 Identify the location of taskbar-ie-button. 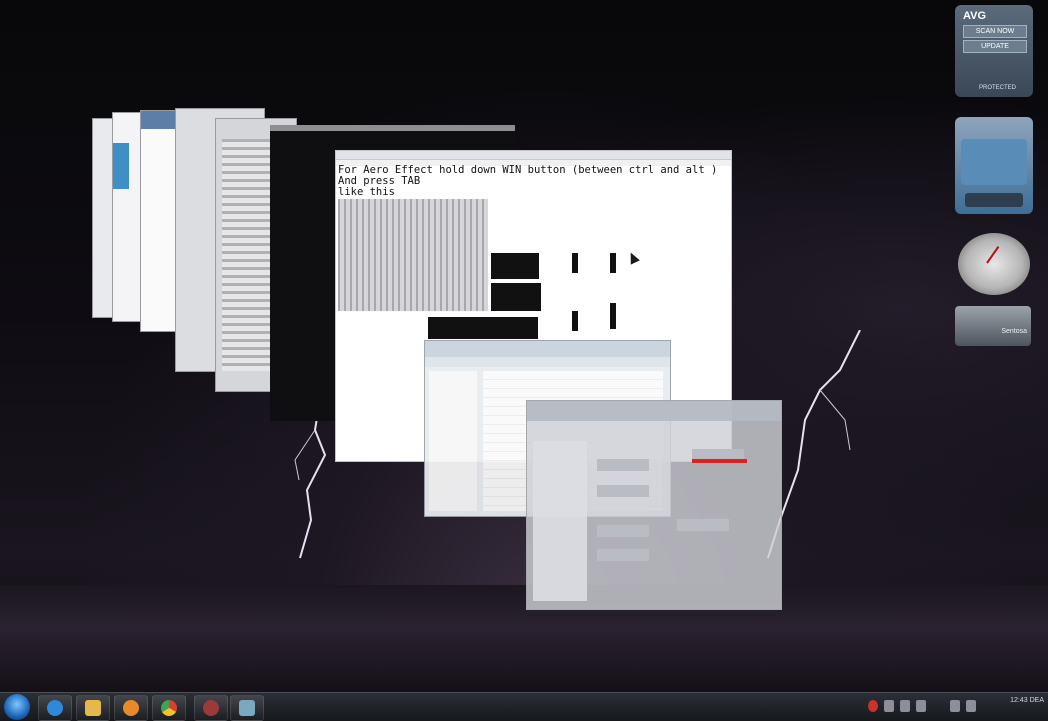
(55, 708).